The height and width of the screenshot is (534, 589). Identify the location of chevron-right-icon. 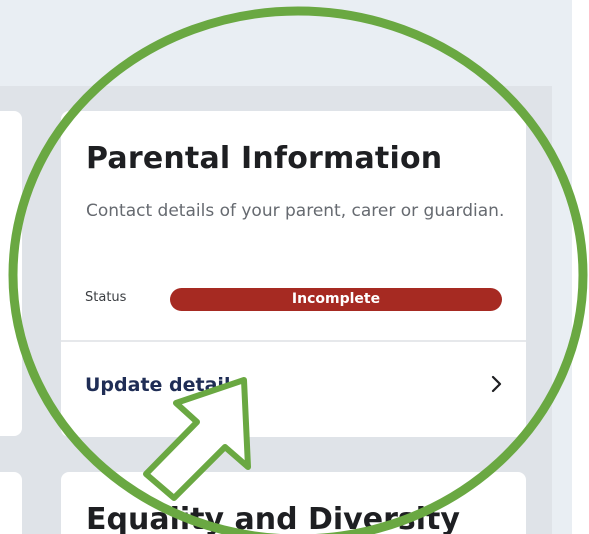
(496, 384).